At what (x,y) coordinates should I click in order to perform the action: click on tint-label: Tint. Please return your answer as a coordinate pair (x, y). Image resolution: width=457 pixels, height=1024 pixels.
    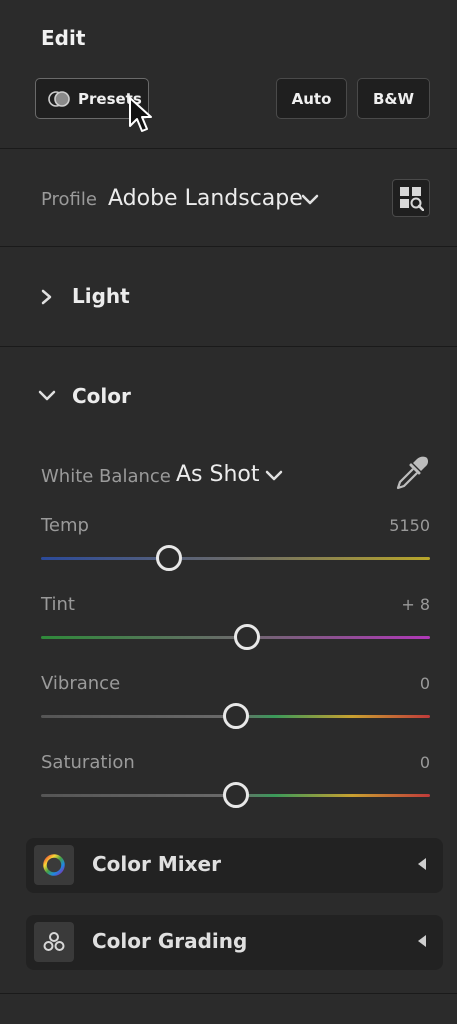
    Looking at the image, I should click on (58, 604).